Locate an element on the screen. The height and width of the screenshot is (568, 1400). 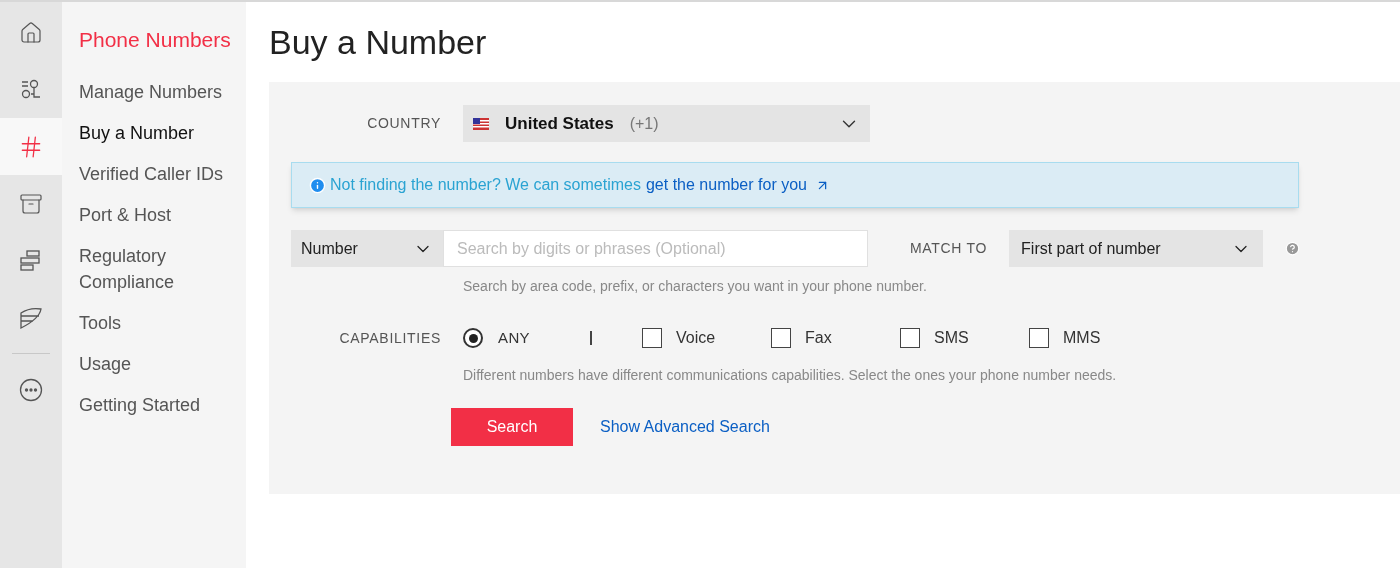
sidebar-title: Phone Numbers is located at coordinates (155, 40).